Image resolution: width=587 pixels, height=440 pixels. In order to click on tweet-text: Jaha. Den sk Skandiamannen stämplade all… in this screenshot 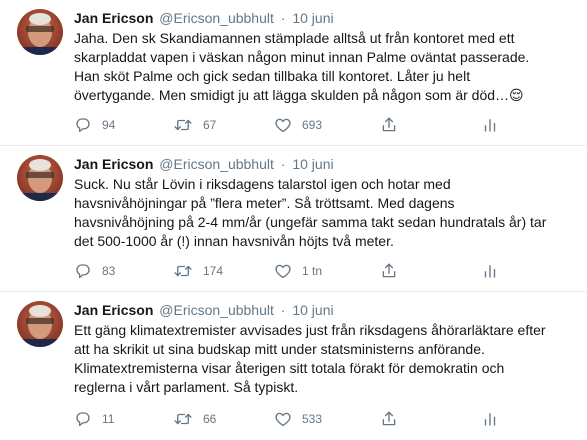, I will do `click(326, 67)`.